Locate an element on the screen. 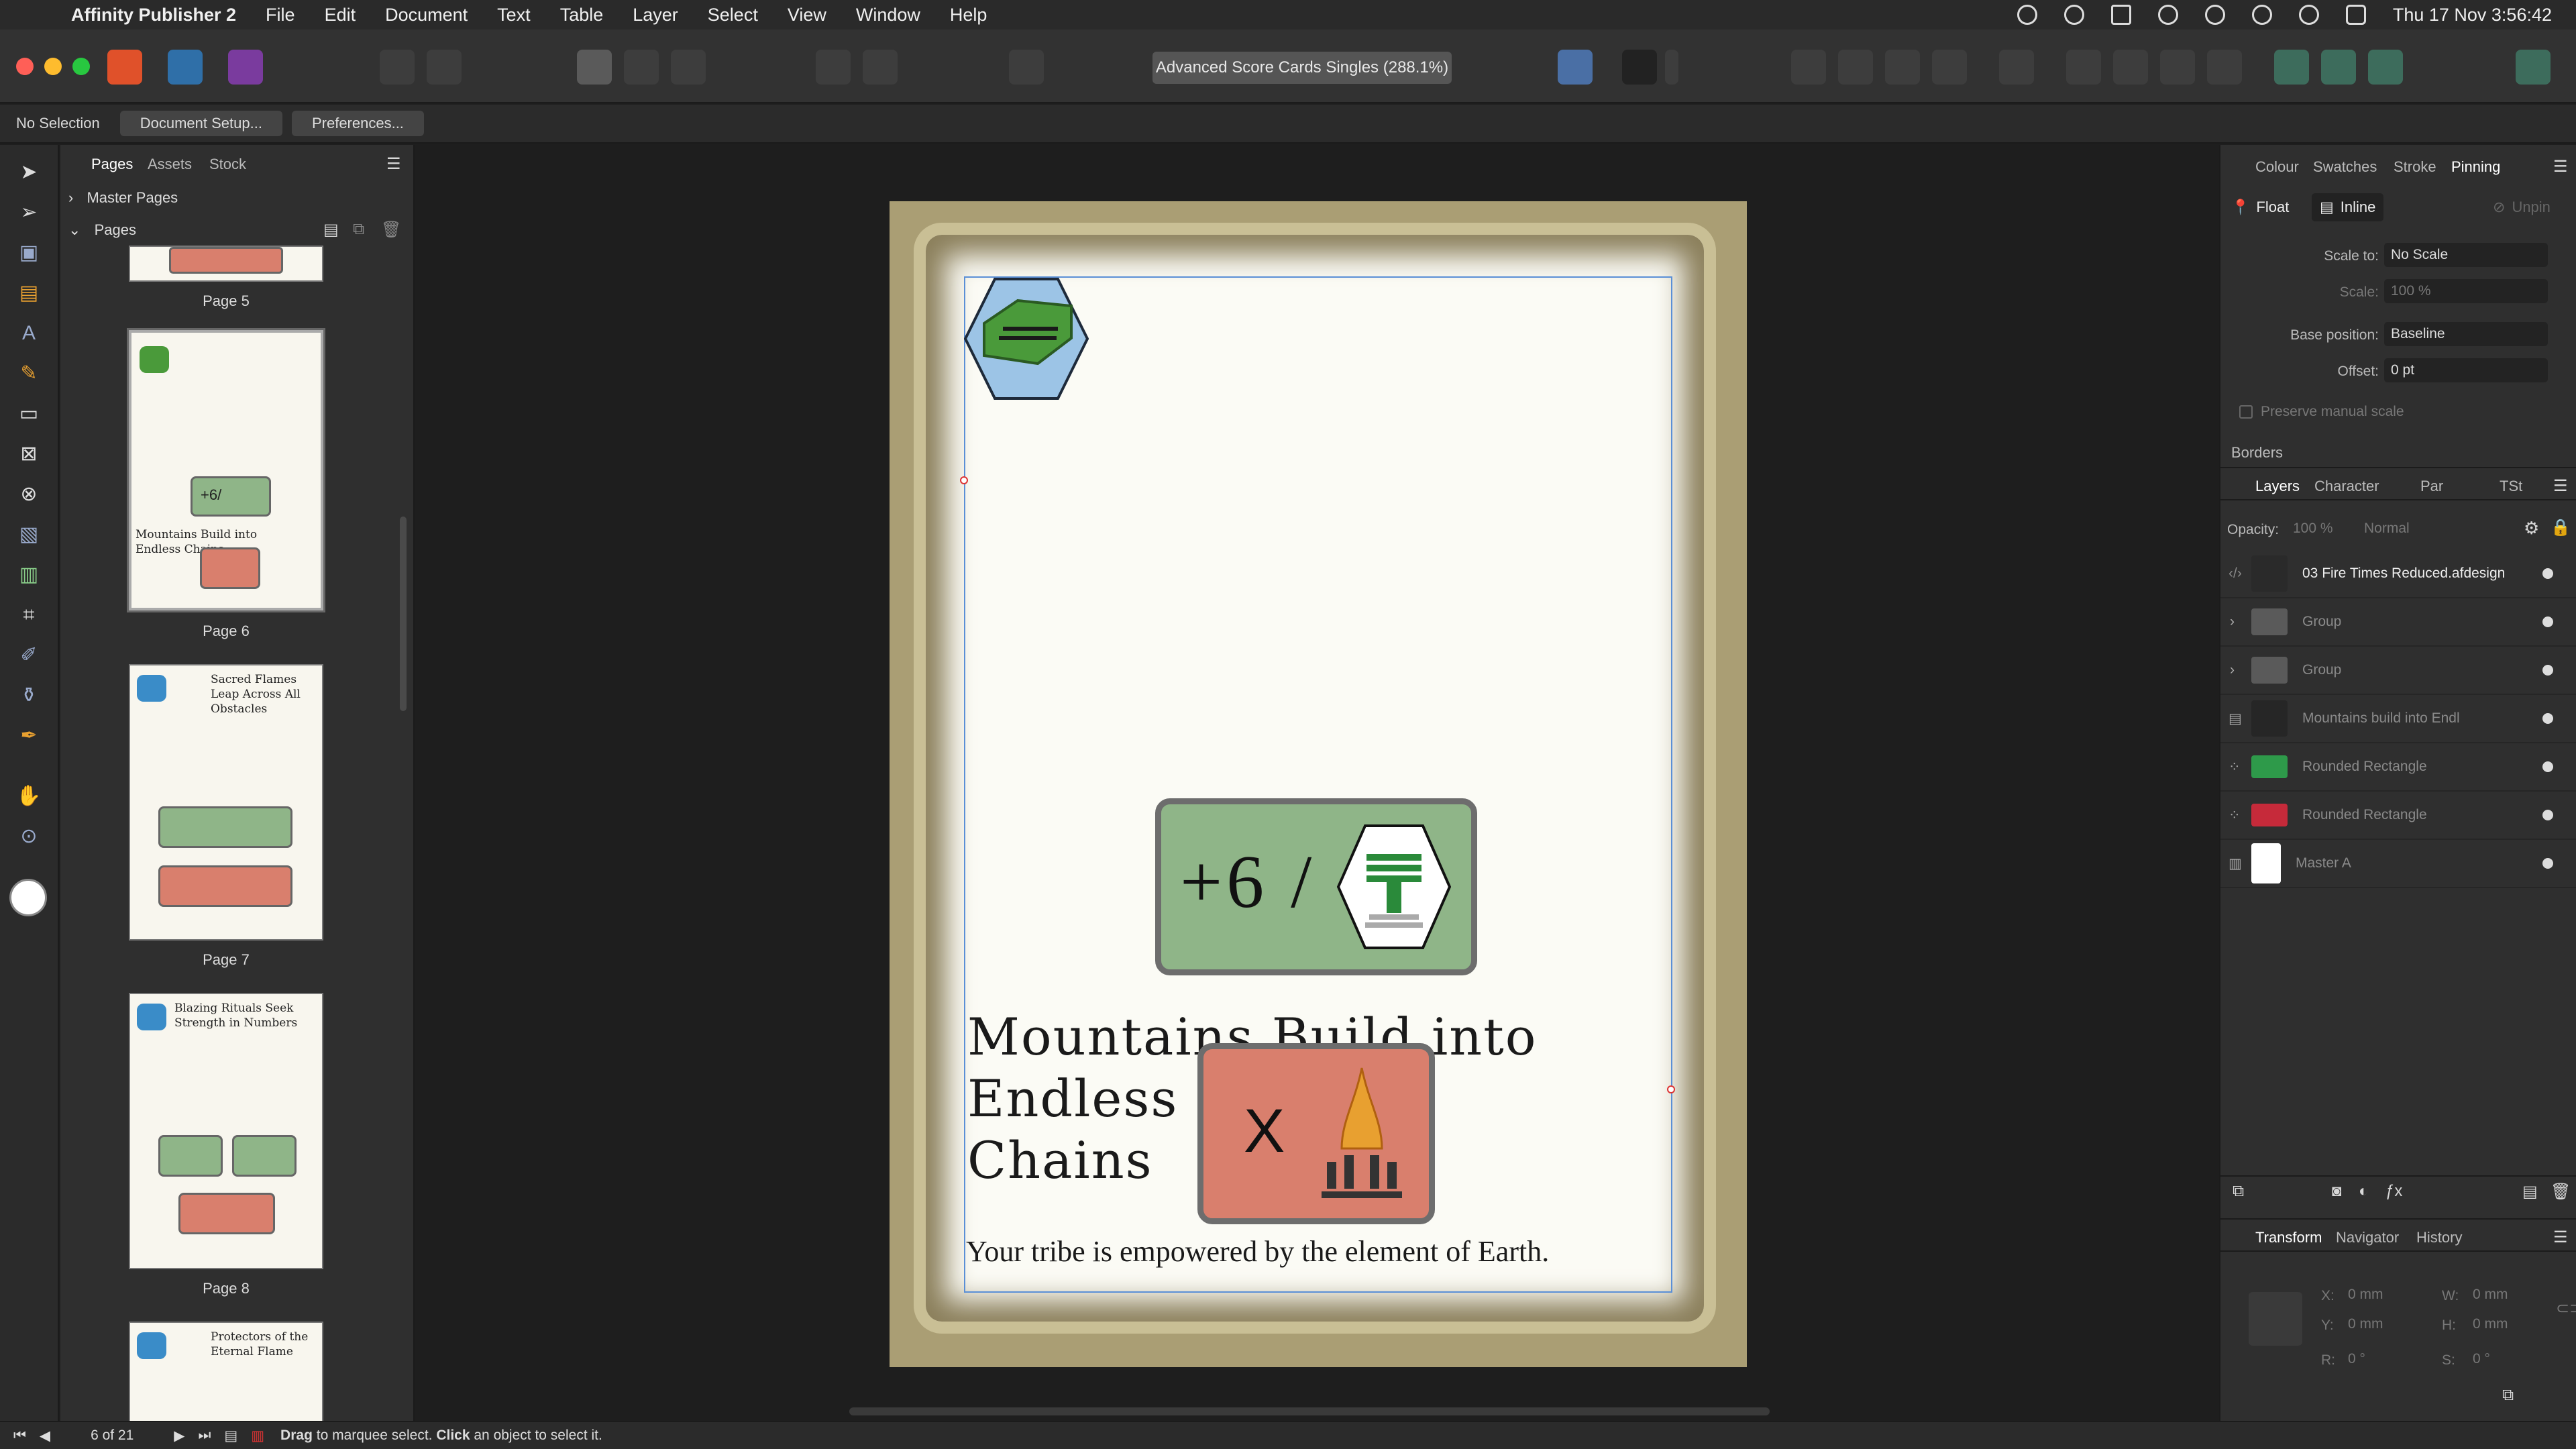 The image size is (2576, 1449). layer-row: ▤ Mountains build into Endl is located at coordinates (2398, 719).